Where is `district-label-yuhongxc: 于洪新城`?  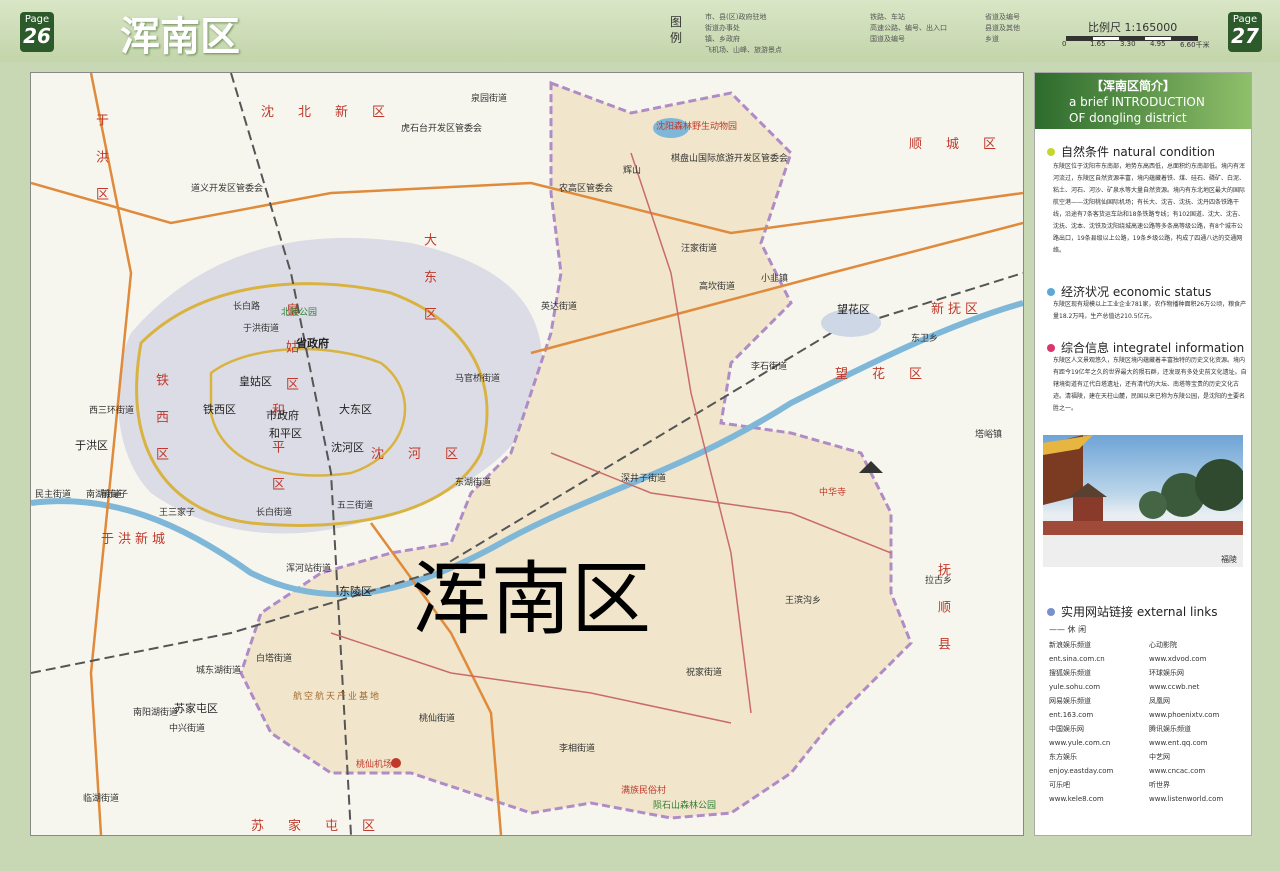 district-label-yuhongxc: 于洪新城 is located at coordinates (135, 539).